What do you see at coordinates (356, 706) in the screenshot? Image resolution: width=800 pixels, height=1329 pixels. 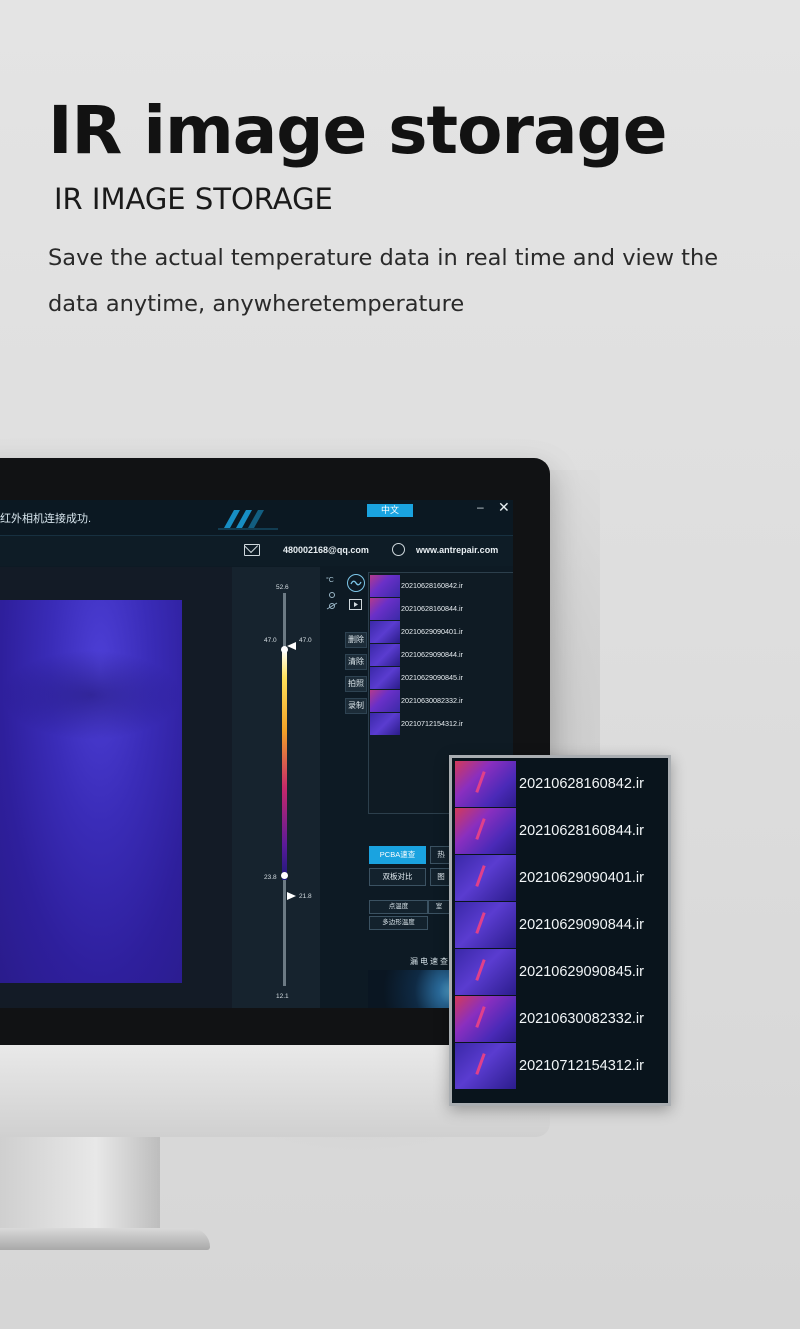 I see `record-button: 录制` at bounding box center [356, 706].